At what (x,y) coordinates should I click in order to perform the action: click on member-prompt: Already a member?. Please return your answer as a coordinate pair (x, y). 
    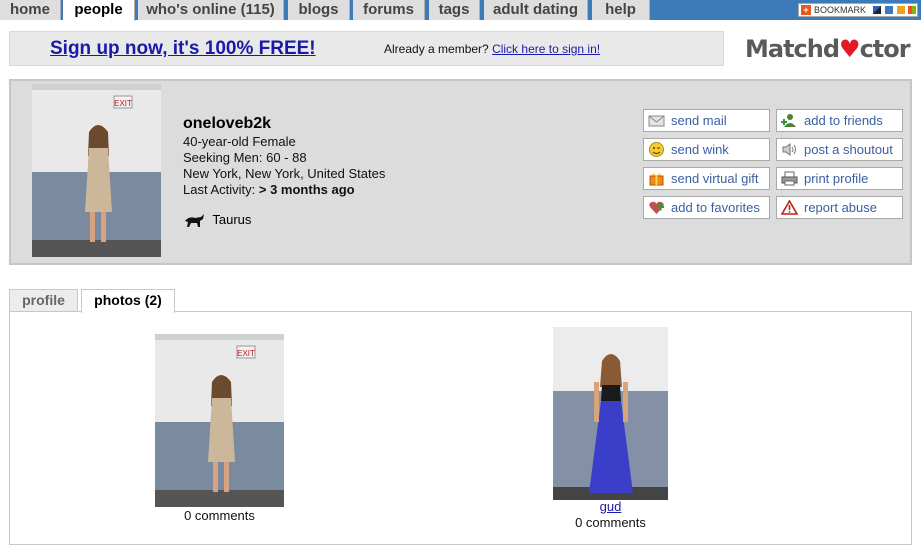
    Looking at the image, I should click on (436, 49).